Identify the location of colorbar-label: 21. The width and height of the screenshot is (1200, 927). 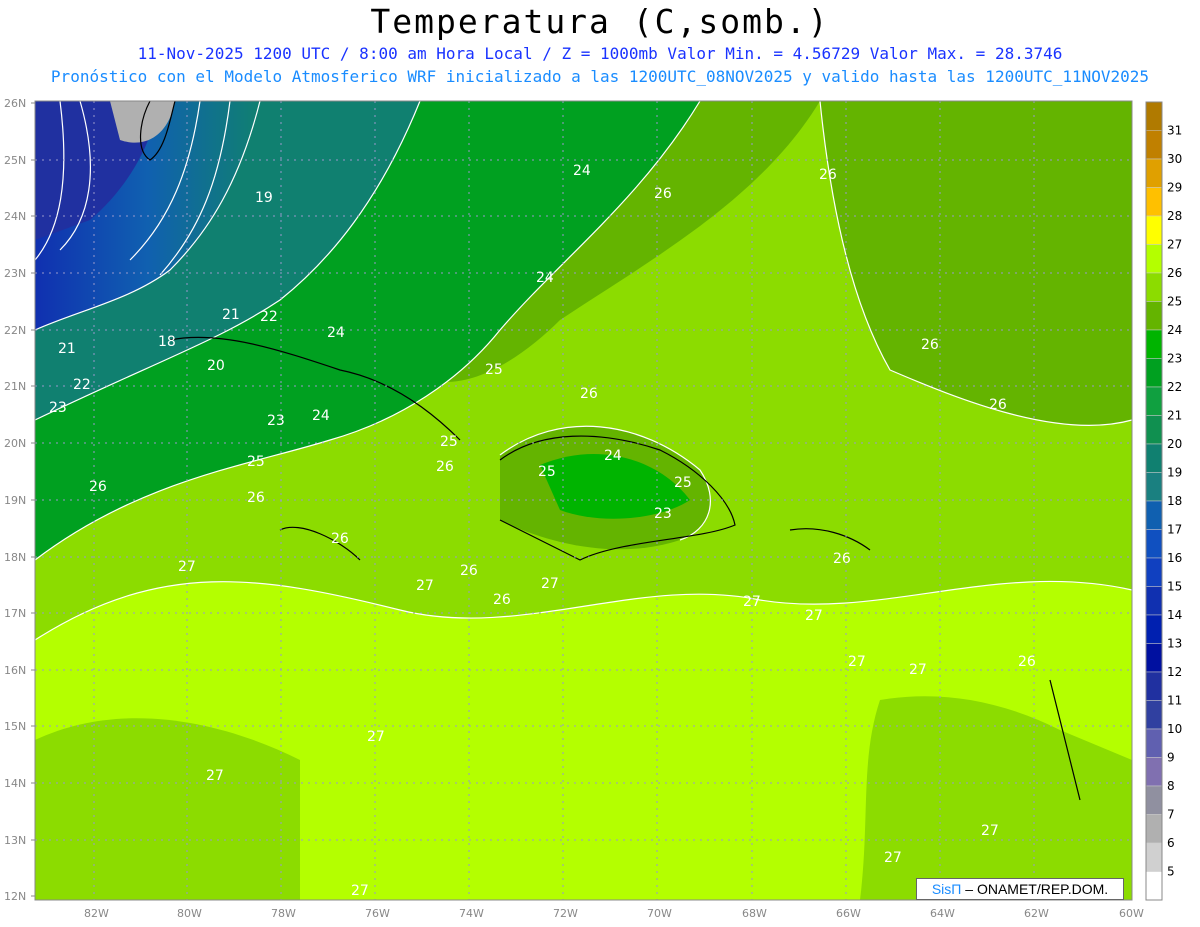
(1174, 416).